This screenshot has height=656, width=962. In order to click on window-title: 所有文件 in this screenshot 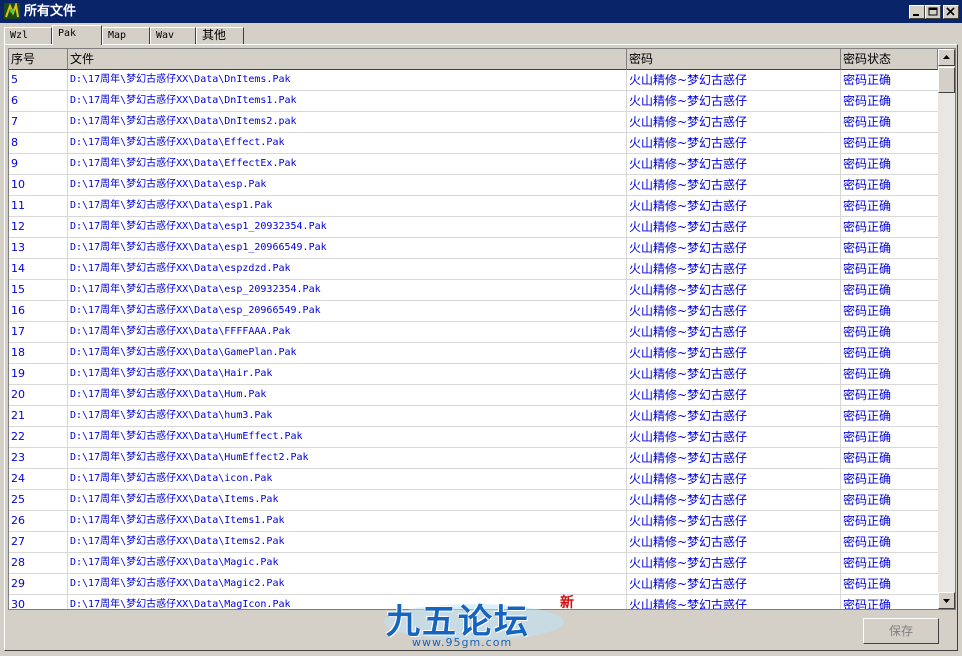, I will do `click(50, 11)`.